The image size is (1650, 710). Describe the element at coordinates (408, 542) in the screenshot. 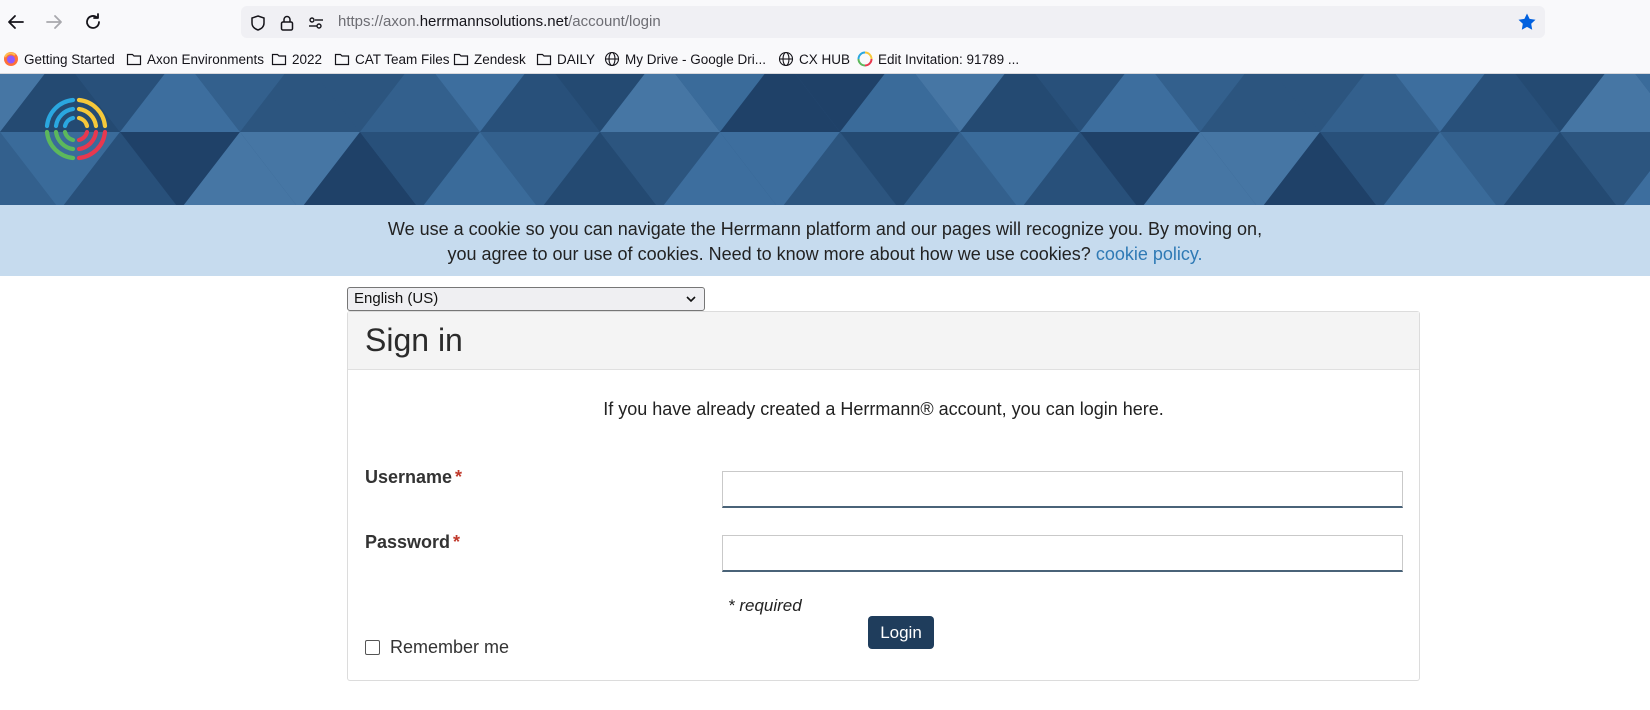

I see `password-label-text: Password` at that location.